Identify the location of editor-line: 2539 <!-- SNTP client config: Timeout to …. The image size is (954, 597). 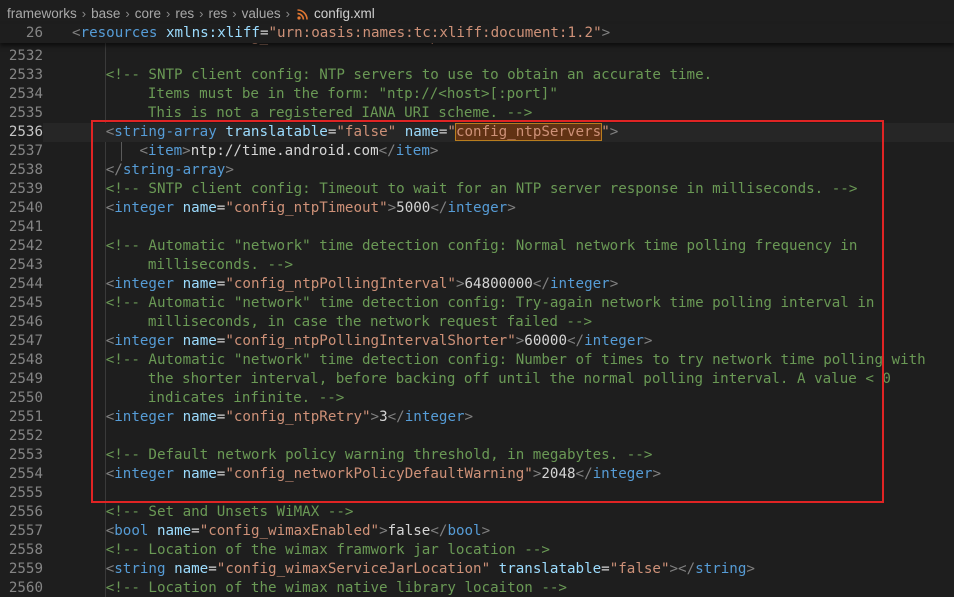
(477, 189).